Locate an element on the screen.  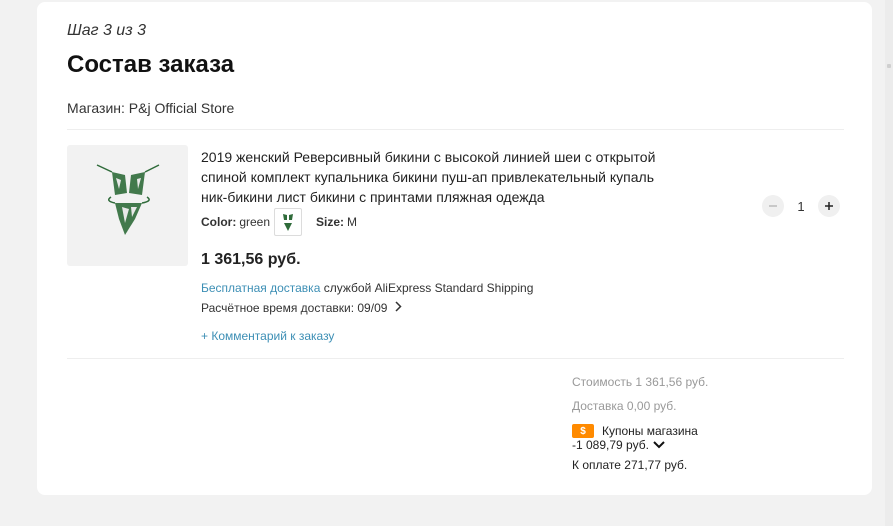
free-delivery-label: Бесплатная доставка is located at coordinates (261, 288).